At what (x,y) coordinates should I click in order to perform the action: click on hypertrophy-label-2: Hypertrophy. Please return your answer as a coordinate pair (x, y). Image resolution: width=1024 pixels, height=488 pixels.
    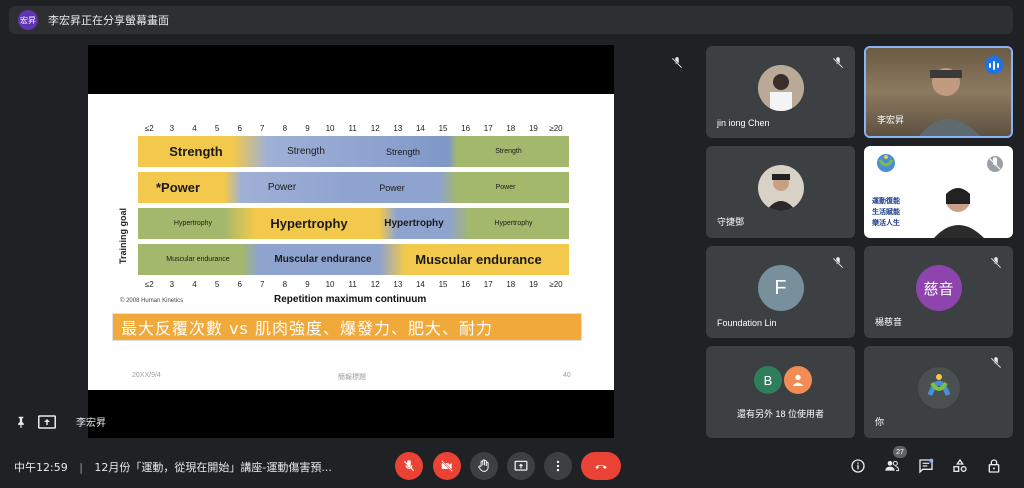
    Looking at the image, I should click on (309, 223).